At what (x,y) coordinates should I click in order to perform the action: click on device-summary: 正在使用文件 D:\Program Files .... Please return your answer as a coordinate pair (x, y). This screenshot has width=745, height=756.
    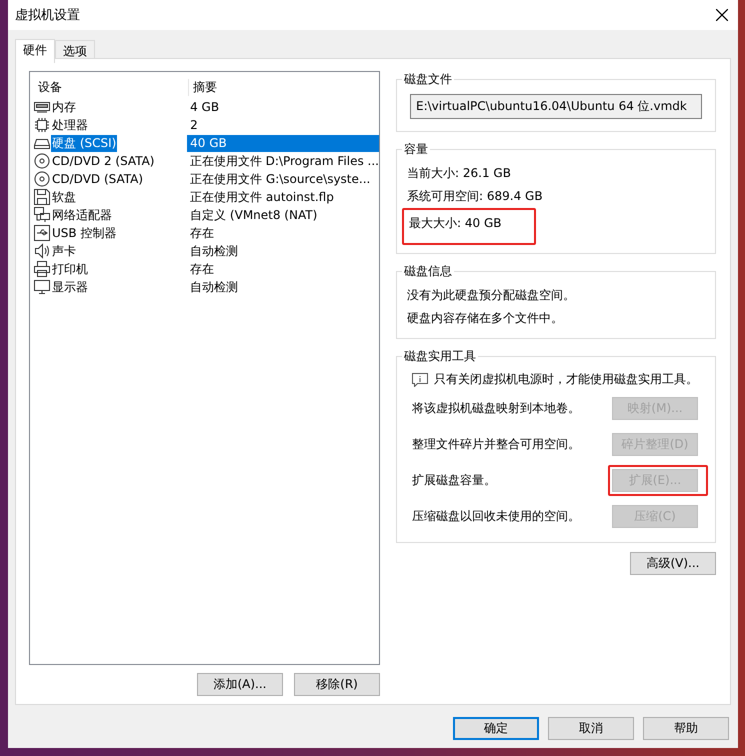
    Looking at the image, I should click on (282, 161).